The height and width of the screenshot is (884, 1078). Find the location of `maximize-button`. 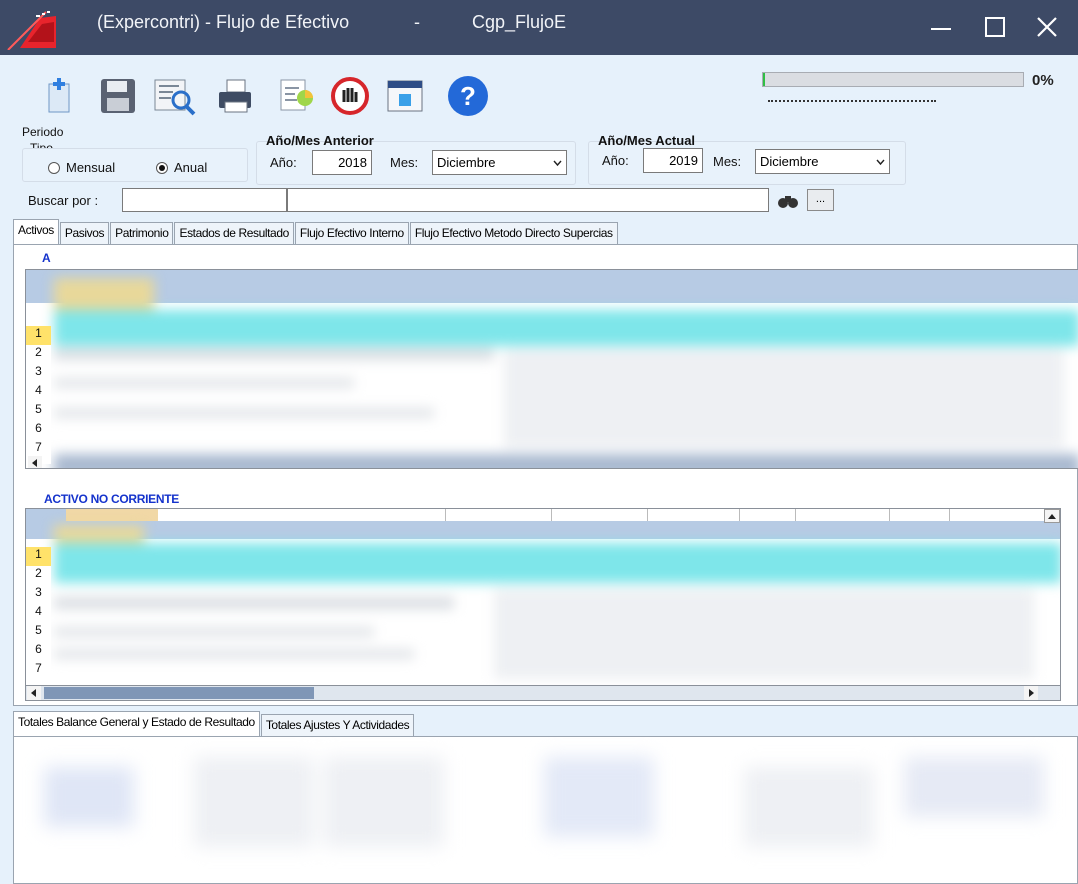

maximize-button is located at coordinates (995, 27).